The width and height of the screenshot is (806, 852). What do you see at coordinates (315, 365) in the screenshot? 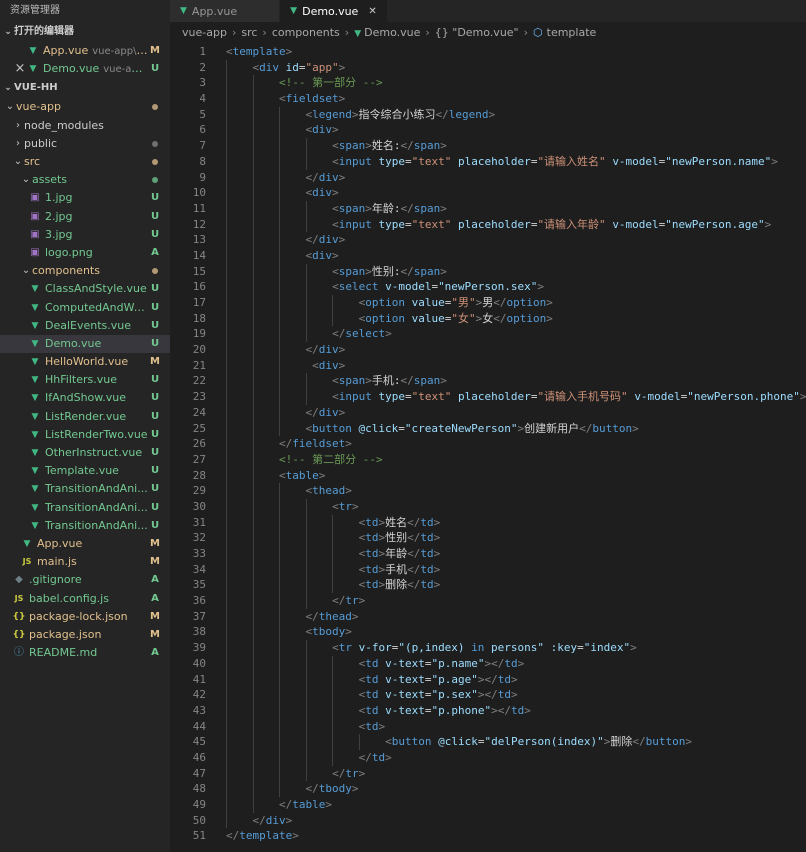
I see `code-token: <` at bounding box center [315, 365].